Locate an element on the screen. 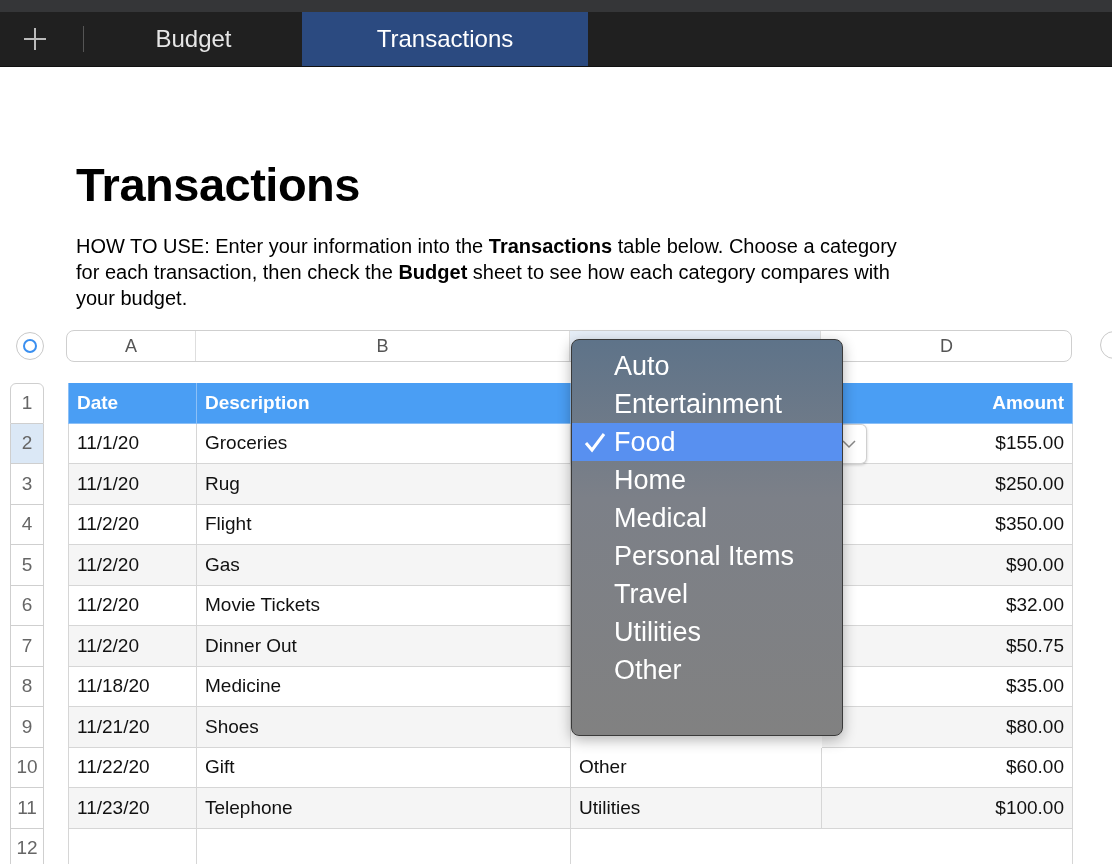  column-letter: A is located at coordinates (131, 346).